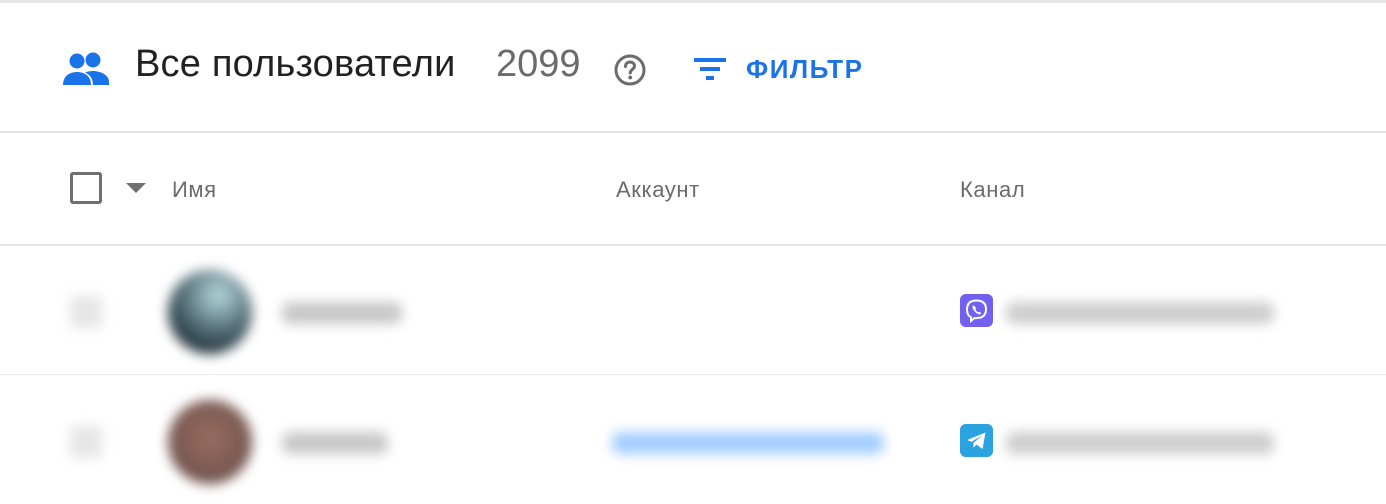 This screenshot has height=504, width=1386. Describe the element at coordinates (295, 64) in the screenshot. I see `page-title: Все пользователи` at that location.